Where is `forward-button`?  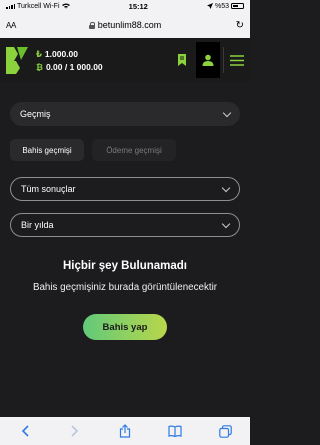
forward-button is located at coordinates (75, 431).